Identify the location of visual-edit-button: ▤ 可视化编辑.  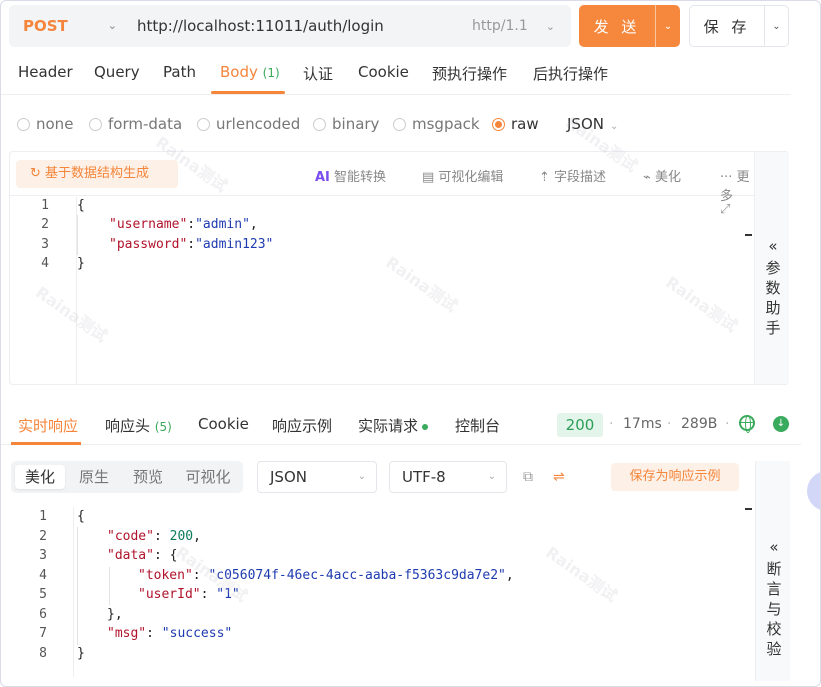
(462, 175).